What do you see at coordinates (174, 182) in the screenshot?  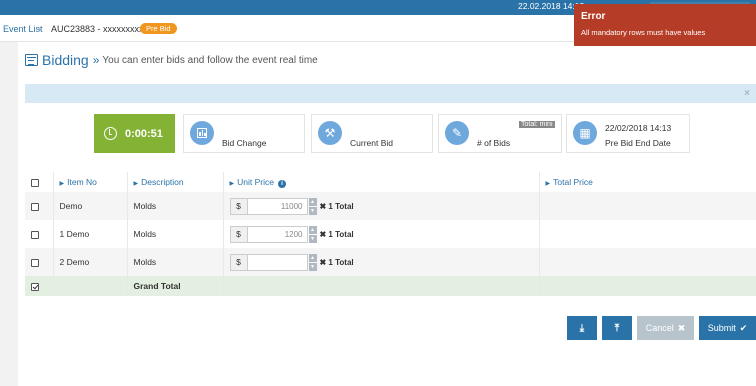 I see `header-description: ▶ Description` at bounding box center [174, 182].